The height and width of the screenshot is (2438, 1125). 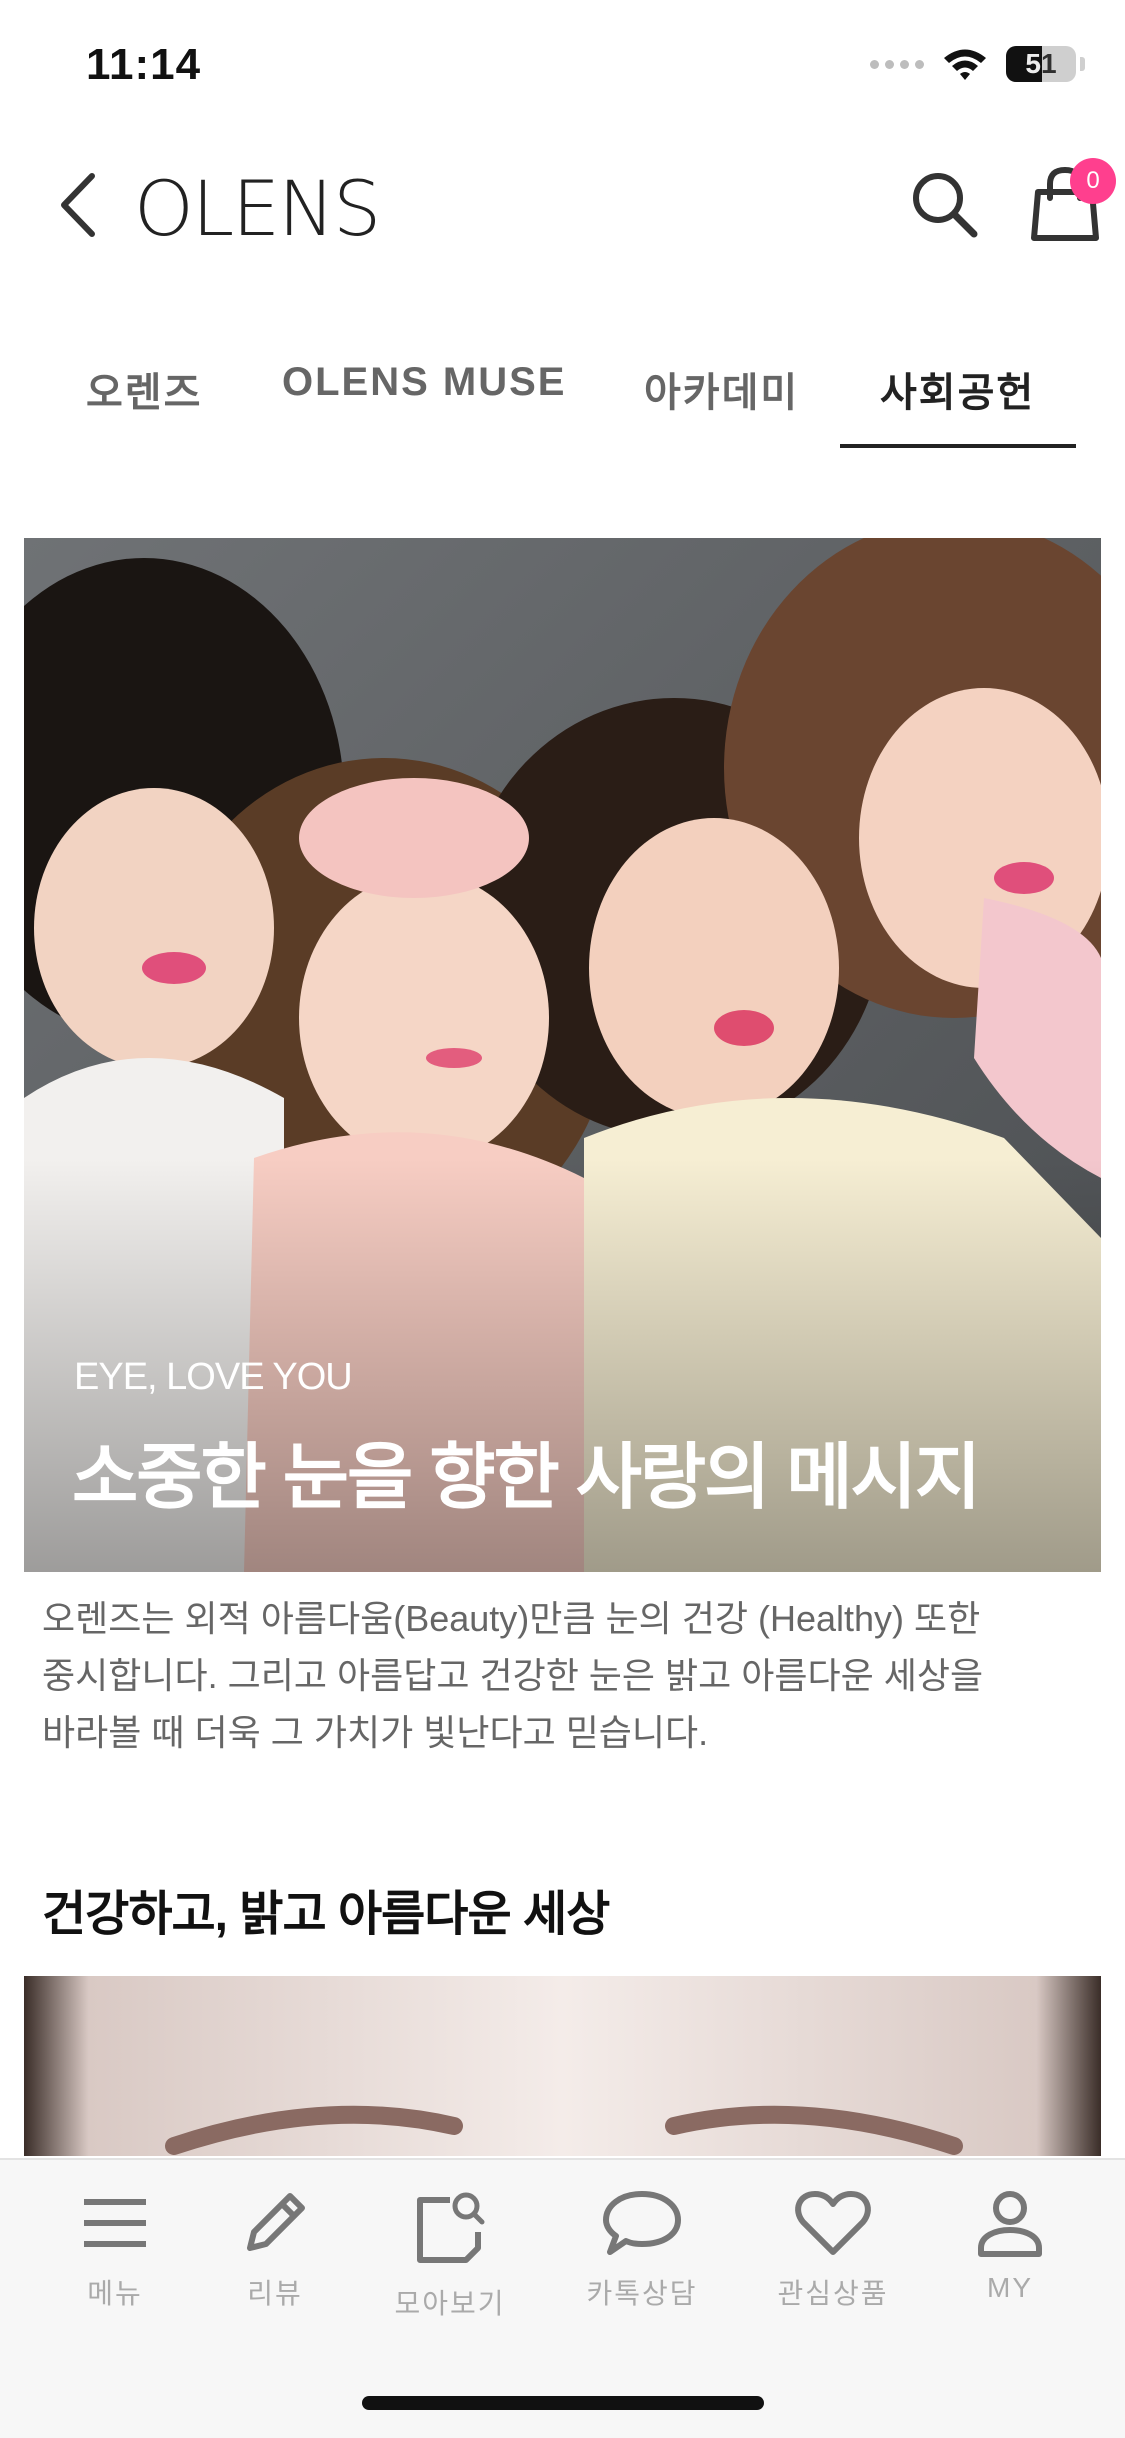 I want to click on back-button, so click(x=82, y=205).